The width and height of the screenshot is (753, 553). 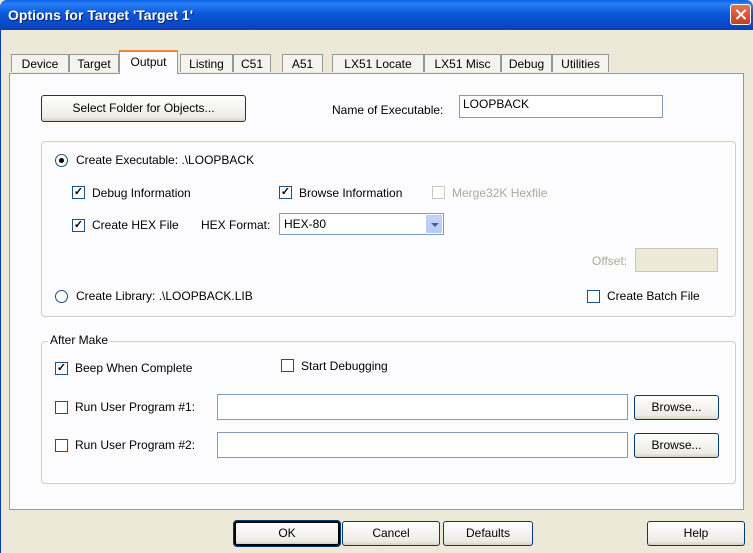 I want to click on start-debugging-label: Start Debugging, so click(x=344, y=366).